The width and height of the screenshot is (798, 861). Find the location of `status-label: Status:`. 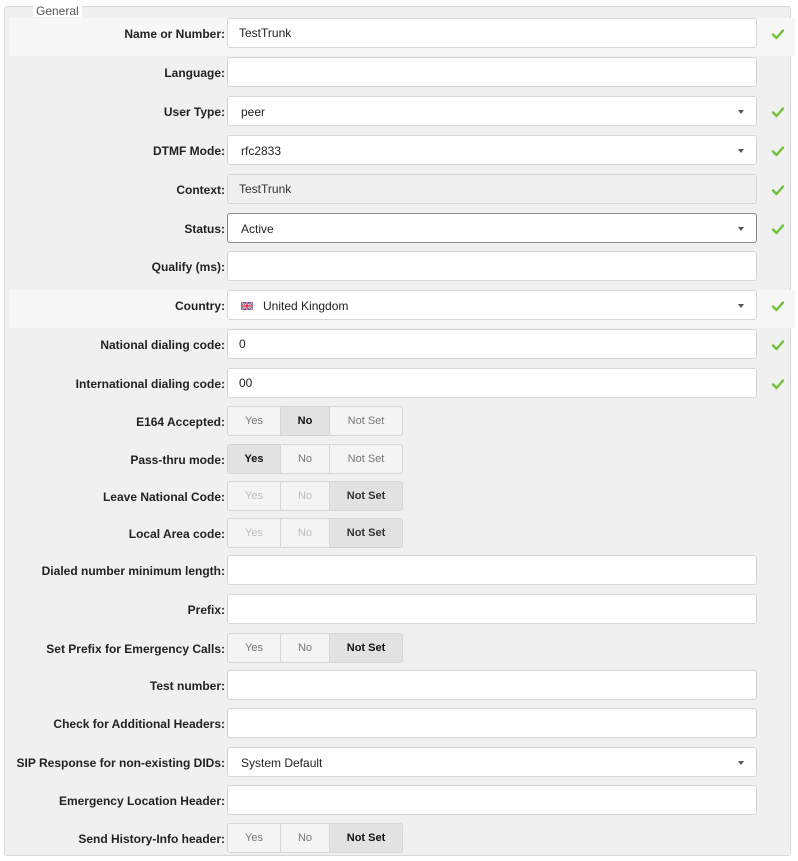

status-label: Status: is located at coordinates (204, 229).